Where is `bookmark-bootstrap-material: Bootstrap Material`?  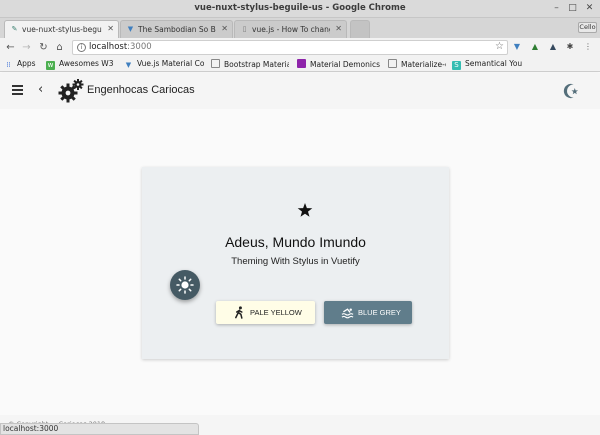 bookmark-bootstrap-material: Bootstrap Material is located at coordinates (250, 64).